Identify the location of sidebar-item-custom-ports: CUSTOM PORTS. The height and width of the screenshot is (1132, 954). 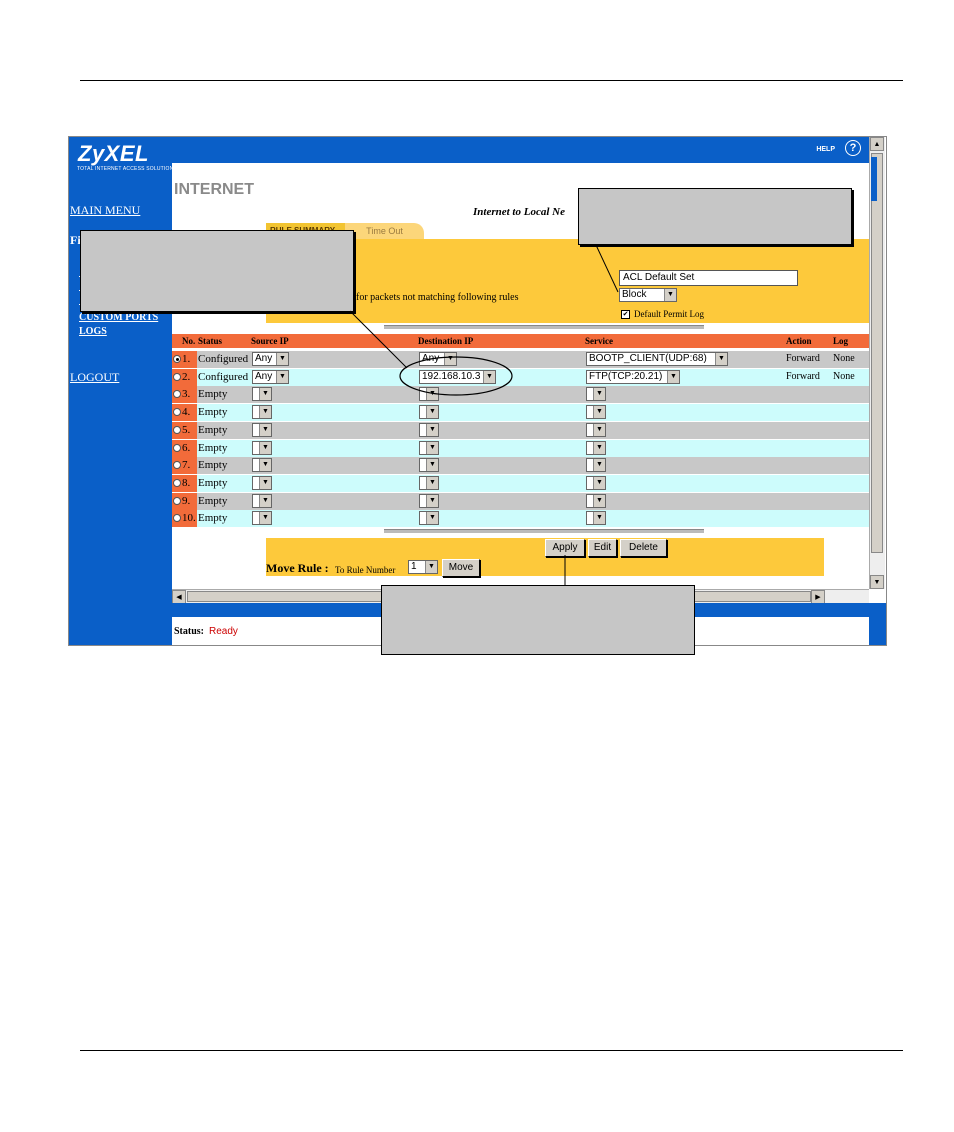
(118, 317).